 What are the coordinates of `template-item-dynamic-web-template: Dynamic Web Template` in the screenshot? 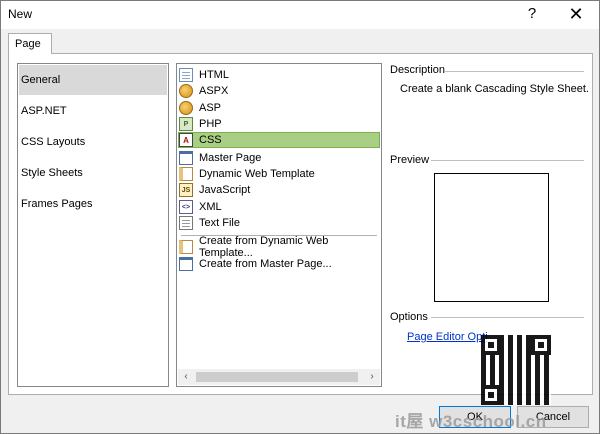 It's located at (279, 174).